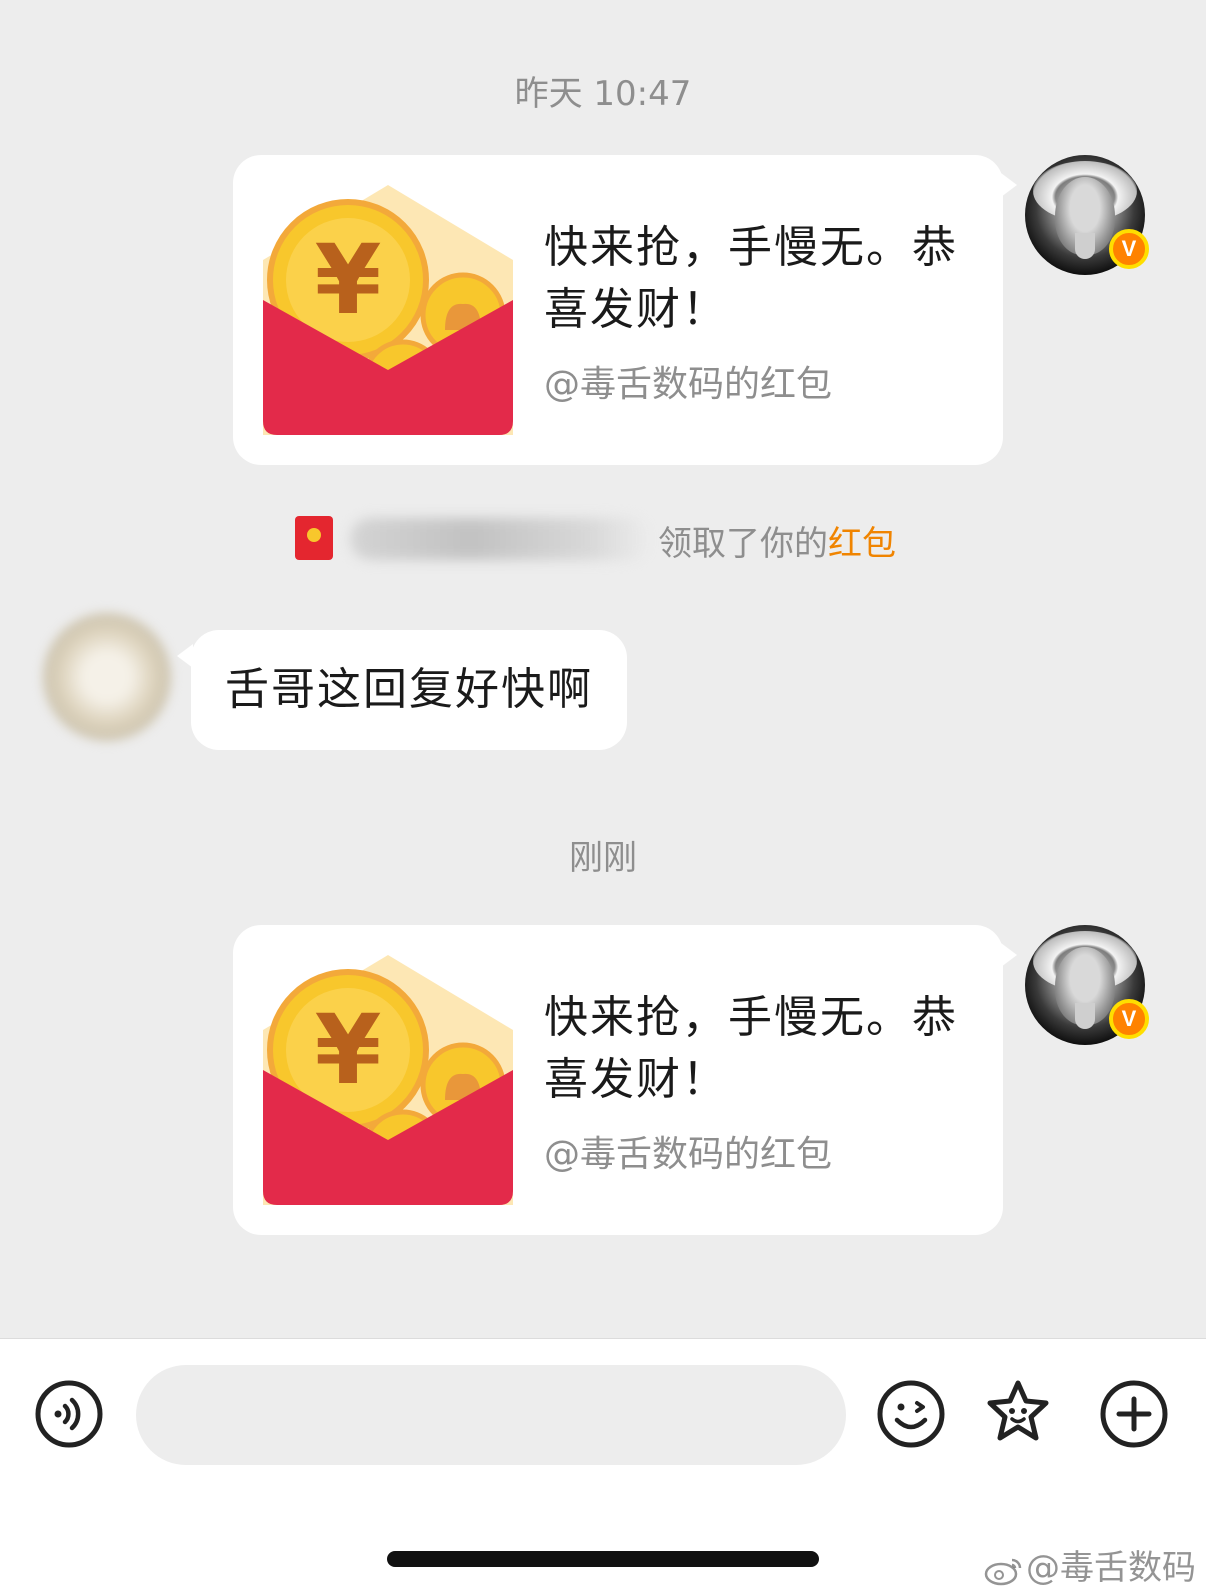  Describe the element at coordinates (603, 1559) in the screenshot. I see `home-indicator` at that location.